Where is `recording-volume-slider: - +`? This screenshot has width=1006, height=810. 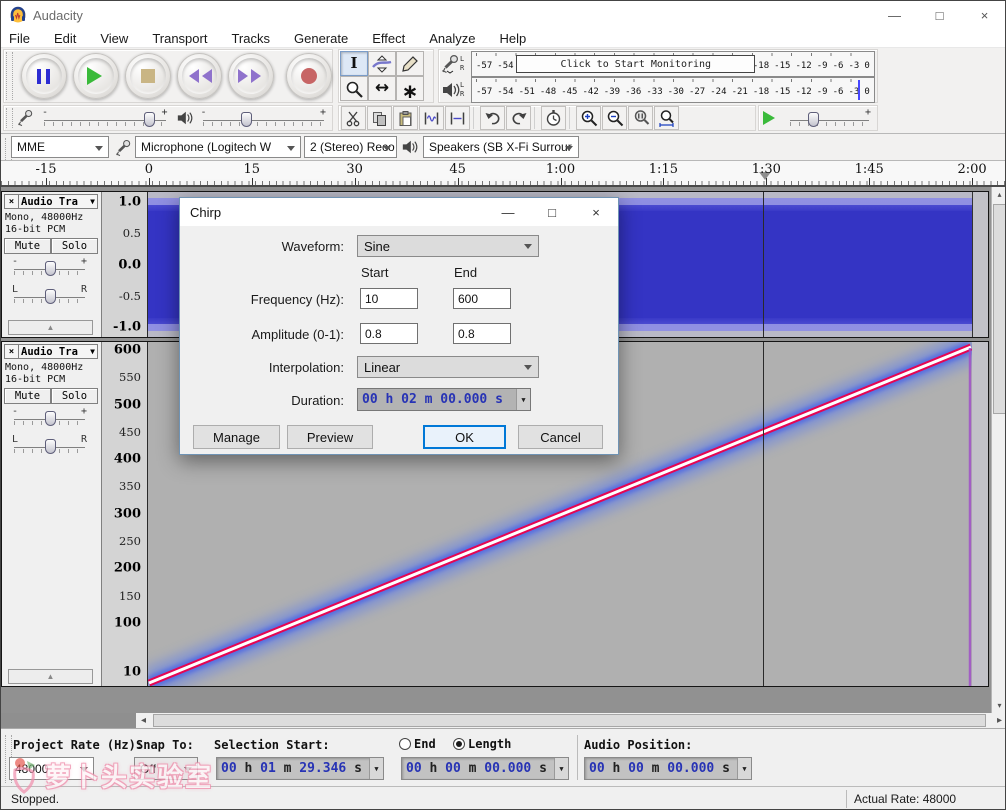
recording-volume-slider: - + is located at coordinates (105, 118).